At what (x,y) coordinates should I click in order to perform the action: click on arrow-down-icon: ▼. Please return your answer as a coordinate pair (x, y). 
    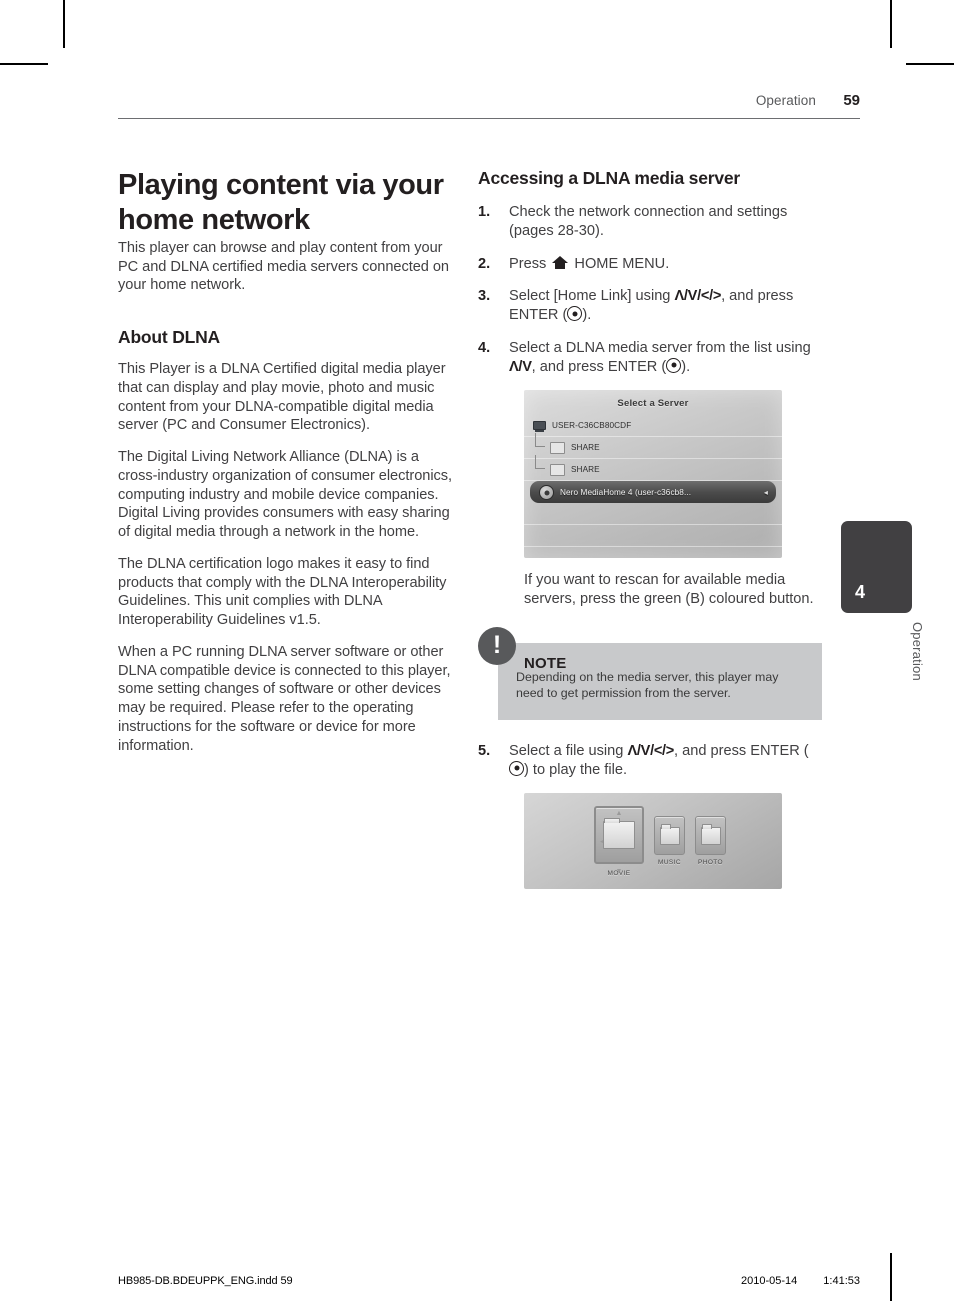
    Looking at the image, I should click on (619, 871).